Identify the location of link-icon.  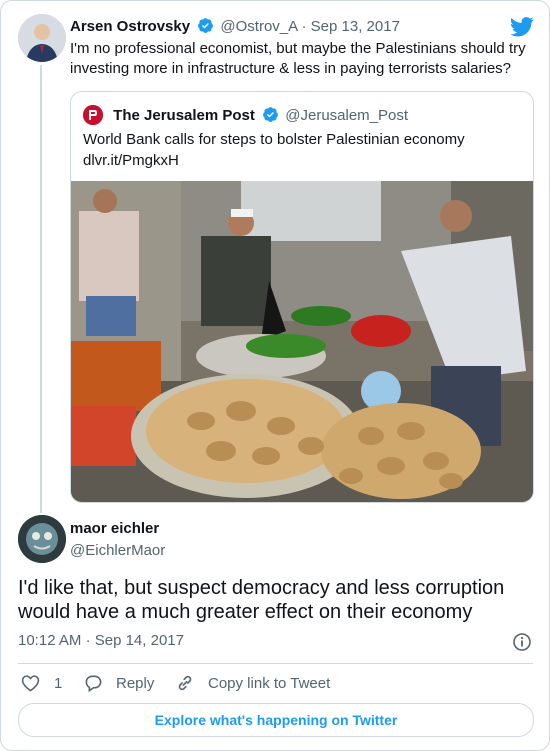
(185, 683).